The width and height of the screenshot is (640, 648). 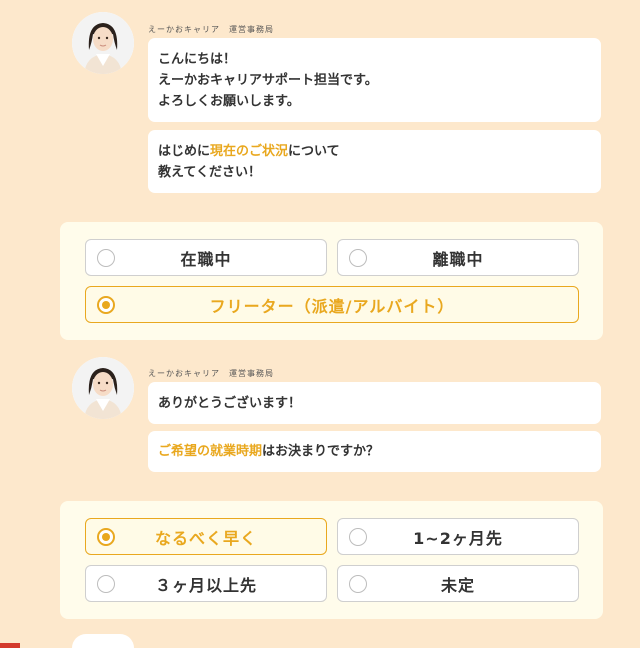 What do you see at coordinates (268, 80) in the screenshot?
I see `chat-line: えーかおキャリアサポート担当です。` at bounding box center [268, 80].